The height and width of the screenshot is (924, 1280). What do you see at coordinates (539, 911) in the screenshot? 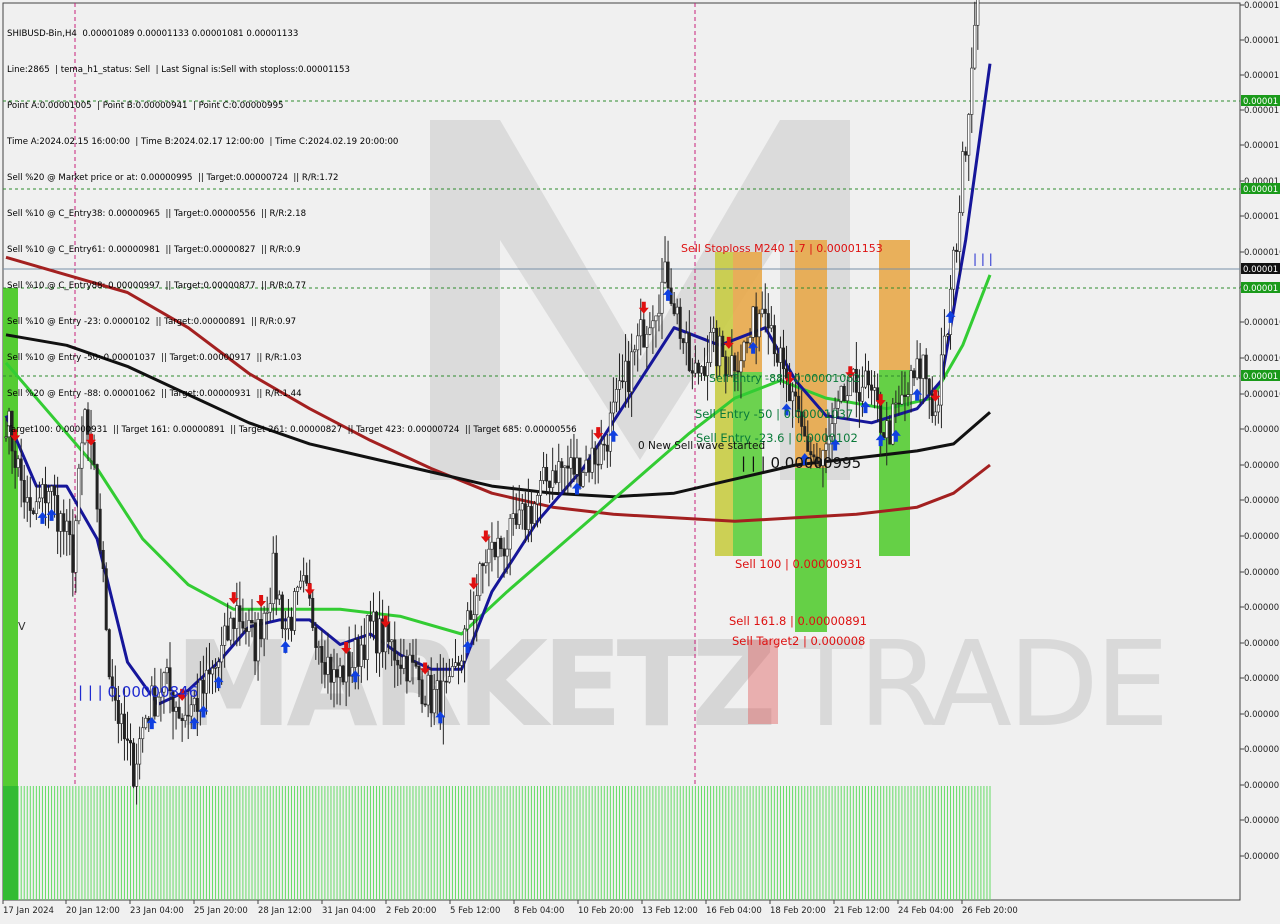
I see `time-tick-label: 8 Feb 04:00` at bounding box center [539, 911].